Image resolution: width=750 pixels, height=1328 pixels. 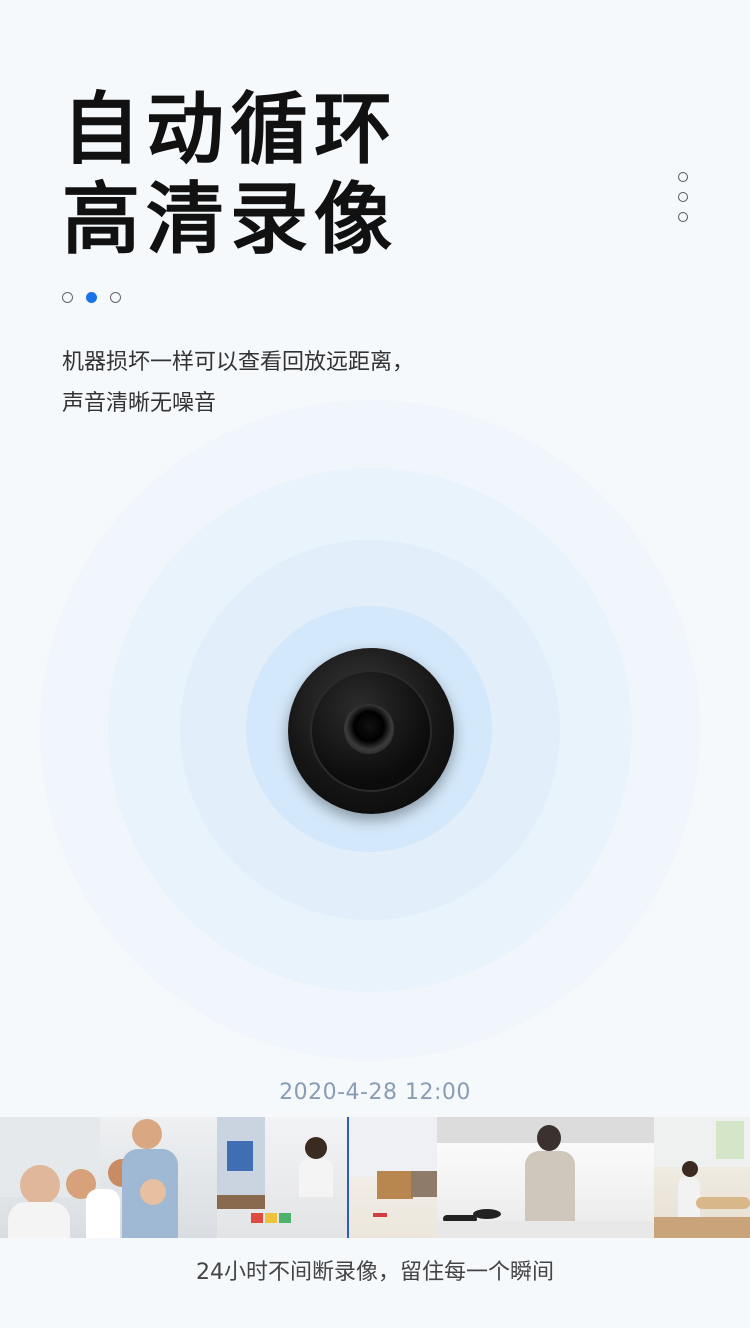 What do you see at coordinates (375, 1272) in the screenshot?
I see `recording-caption: 24小时不间断录像，留住每一个瞬间` at bounding box center [375, 1272].